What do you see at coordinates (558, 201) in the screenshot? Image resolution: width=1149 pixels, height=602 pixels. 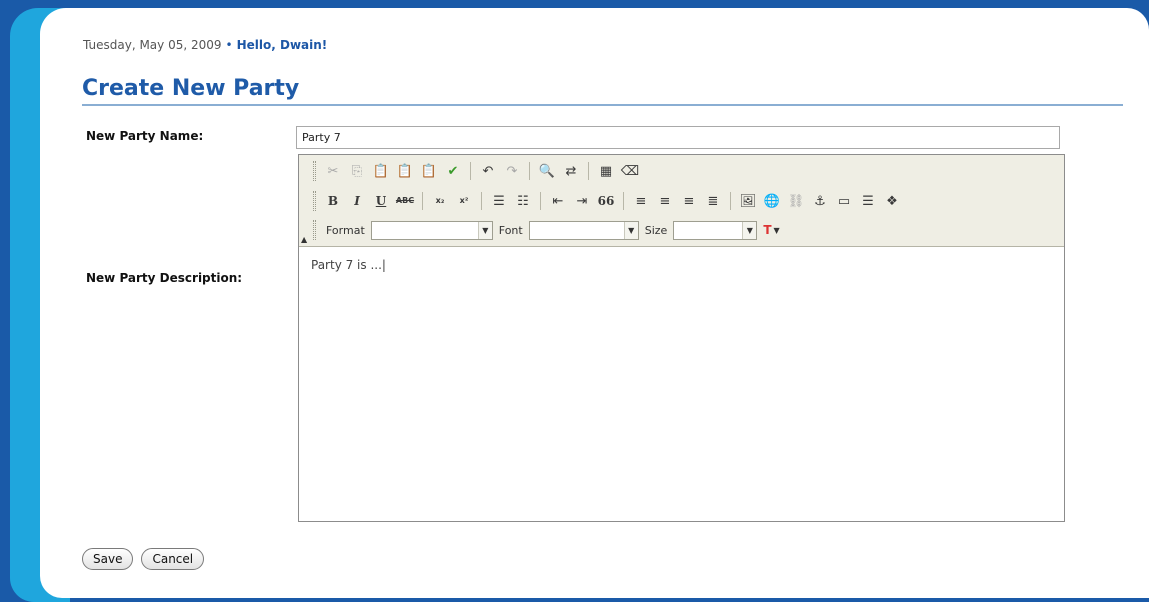 I see `outdent-icon: ⇤` at bounding box center [558, 201].